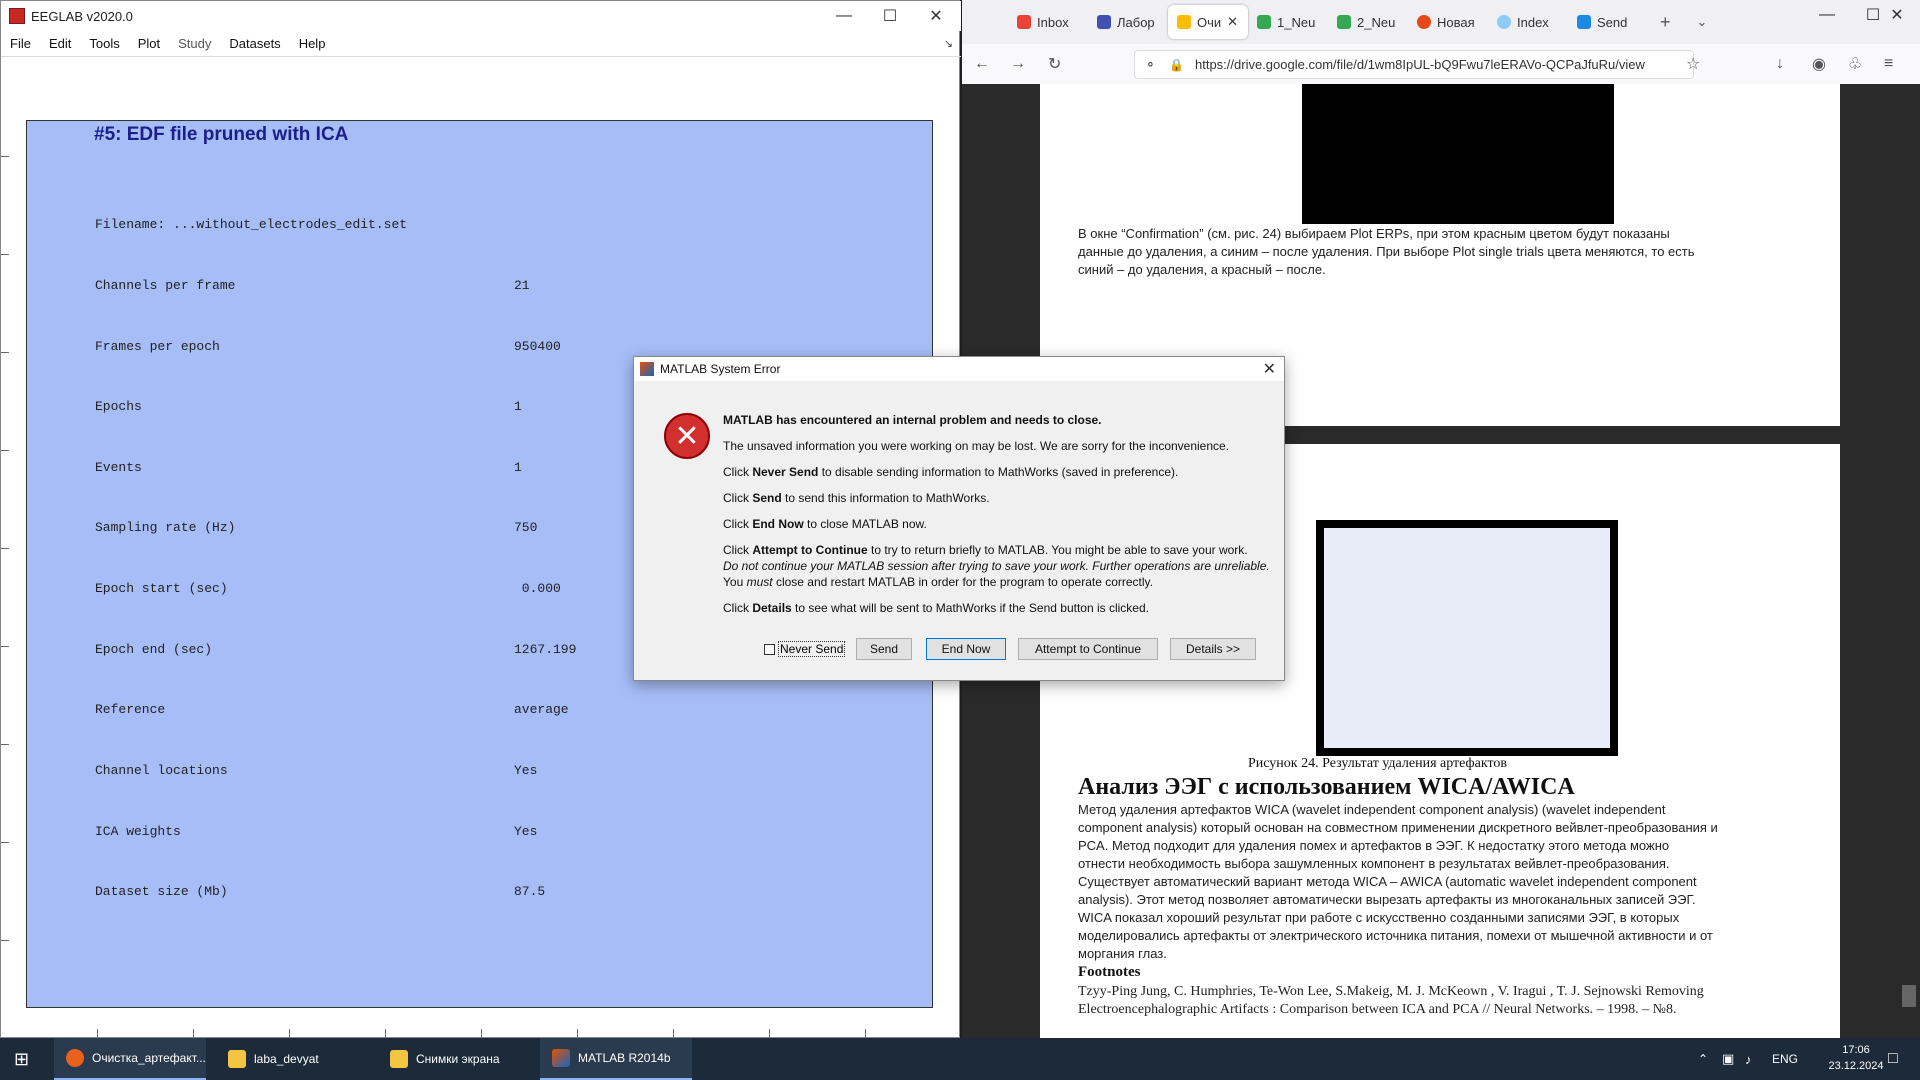 Image resolution: width=1920 pixels, height=1080 pixels. What do you see at coordinates (966, 649) in the screenshot?
I see `end-now-button: End Now` at bounding box center [966, 649].